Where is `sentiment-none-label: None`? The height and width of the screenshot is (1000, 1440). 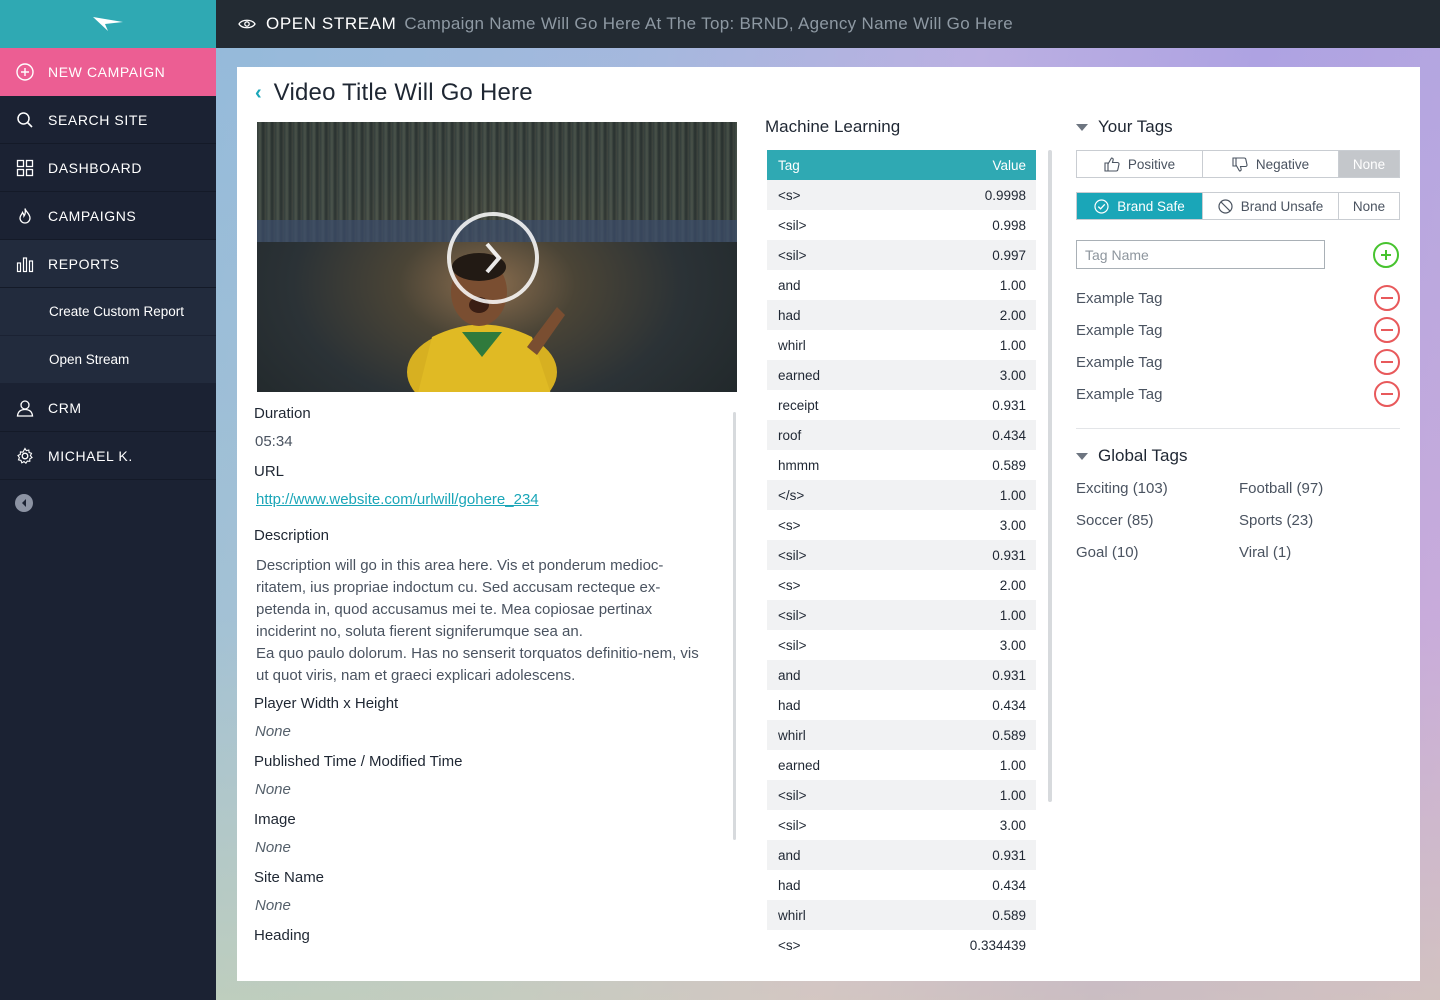
sentiment-none-label: None is located at coordinates (1369, 164).